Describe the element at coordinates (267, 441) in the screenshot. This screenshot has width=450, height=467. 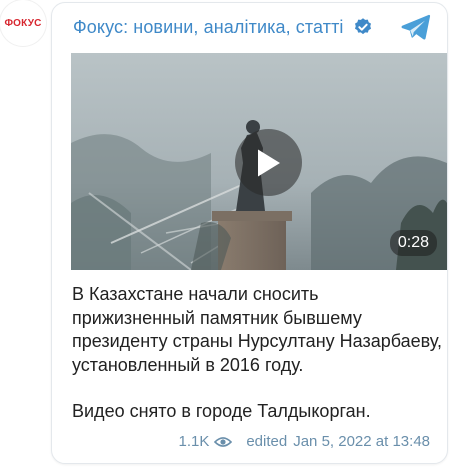
I see `edited-label: edited` at that location.